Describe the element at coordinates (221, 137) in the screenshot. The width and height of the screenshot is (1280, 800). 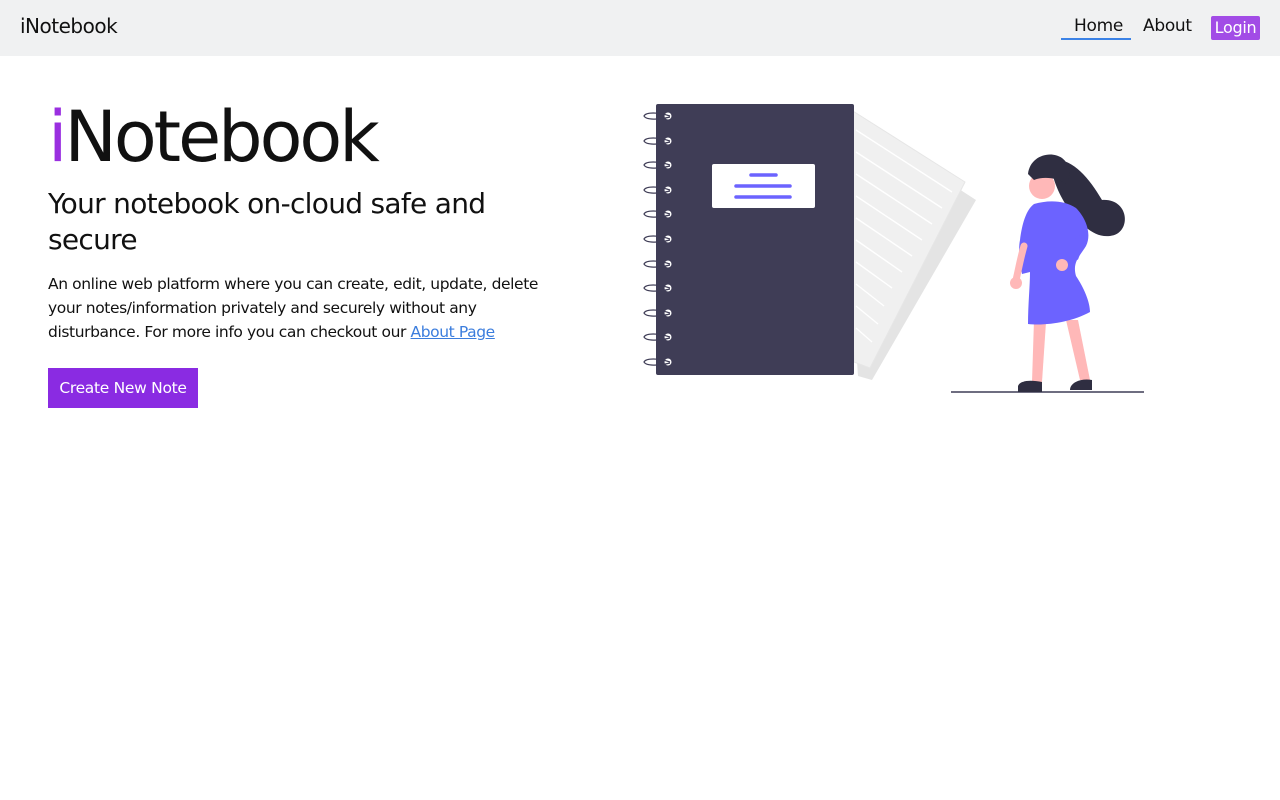
I see `hero-title-rest: Notebook` at that location.